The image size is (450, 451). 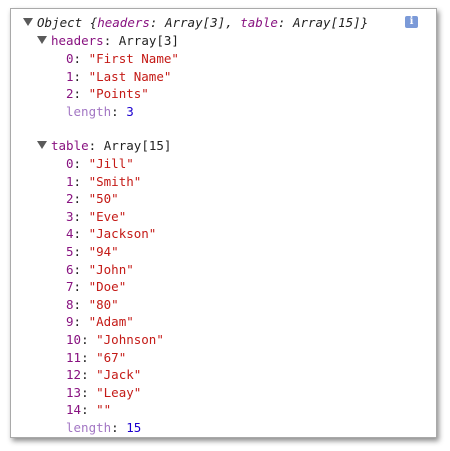 I want to click on string-value: "Leay", so click(x=119, y=392).